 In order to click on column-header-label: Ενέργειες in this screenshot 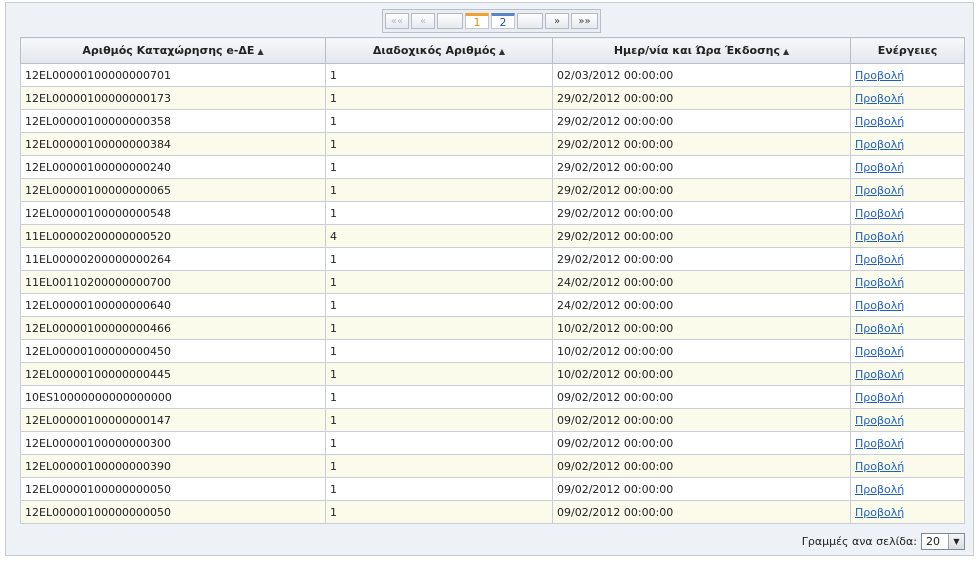, I will do `click(907, 50)`.